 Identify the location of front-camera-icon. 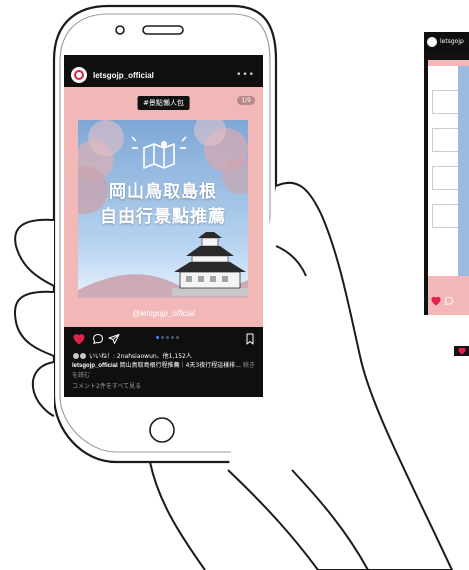
(120, 30).